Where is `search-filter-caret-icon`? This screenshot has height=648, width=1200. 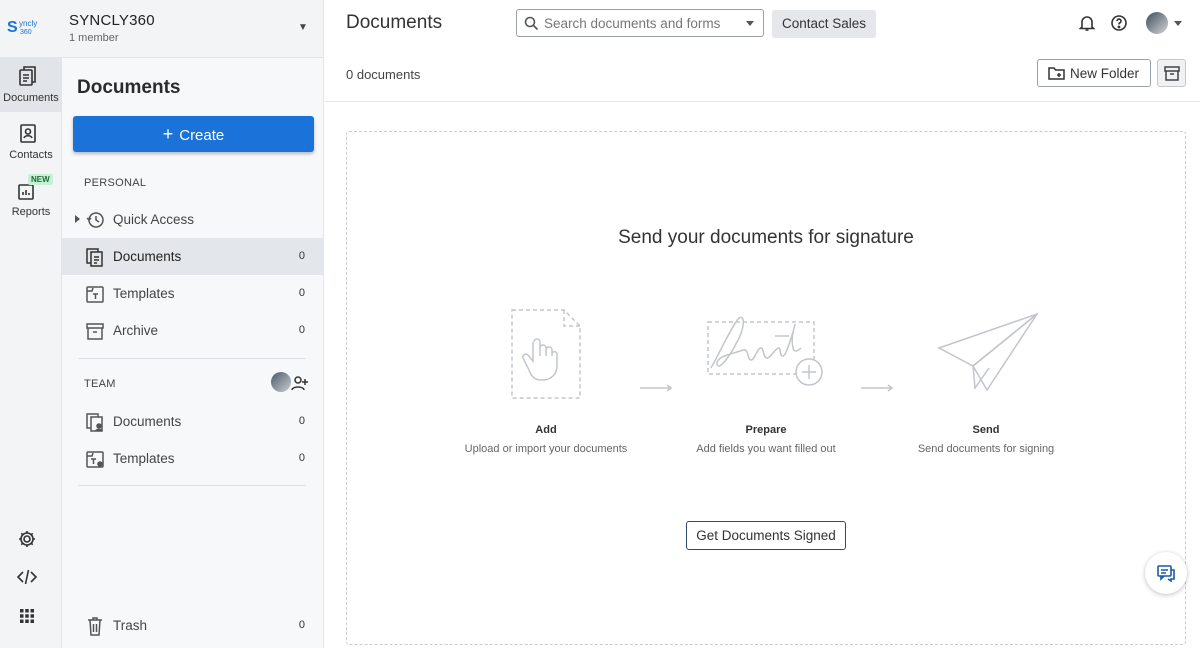 search-filter-caret-icon is located at coordinates (750, 23).